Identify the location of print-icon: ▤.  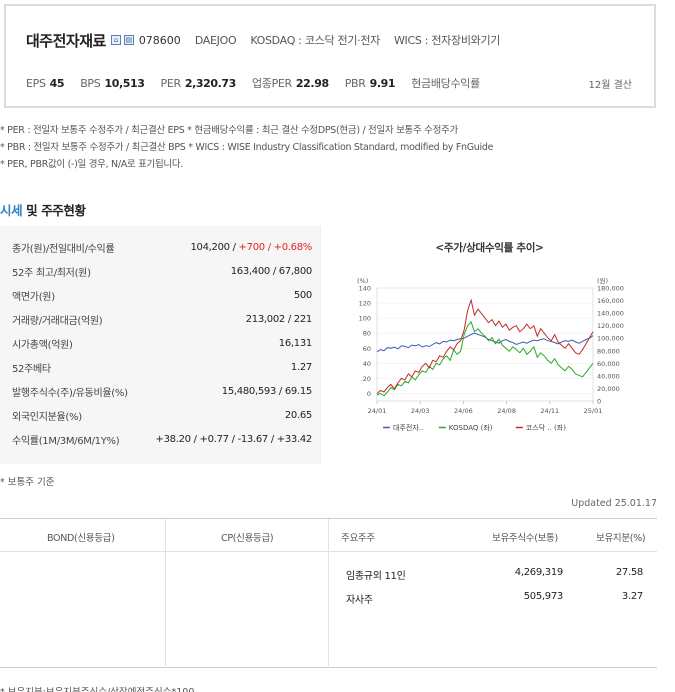
(128, 40).